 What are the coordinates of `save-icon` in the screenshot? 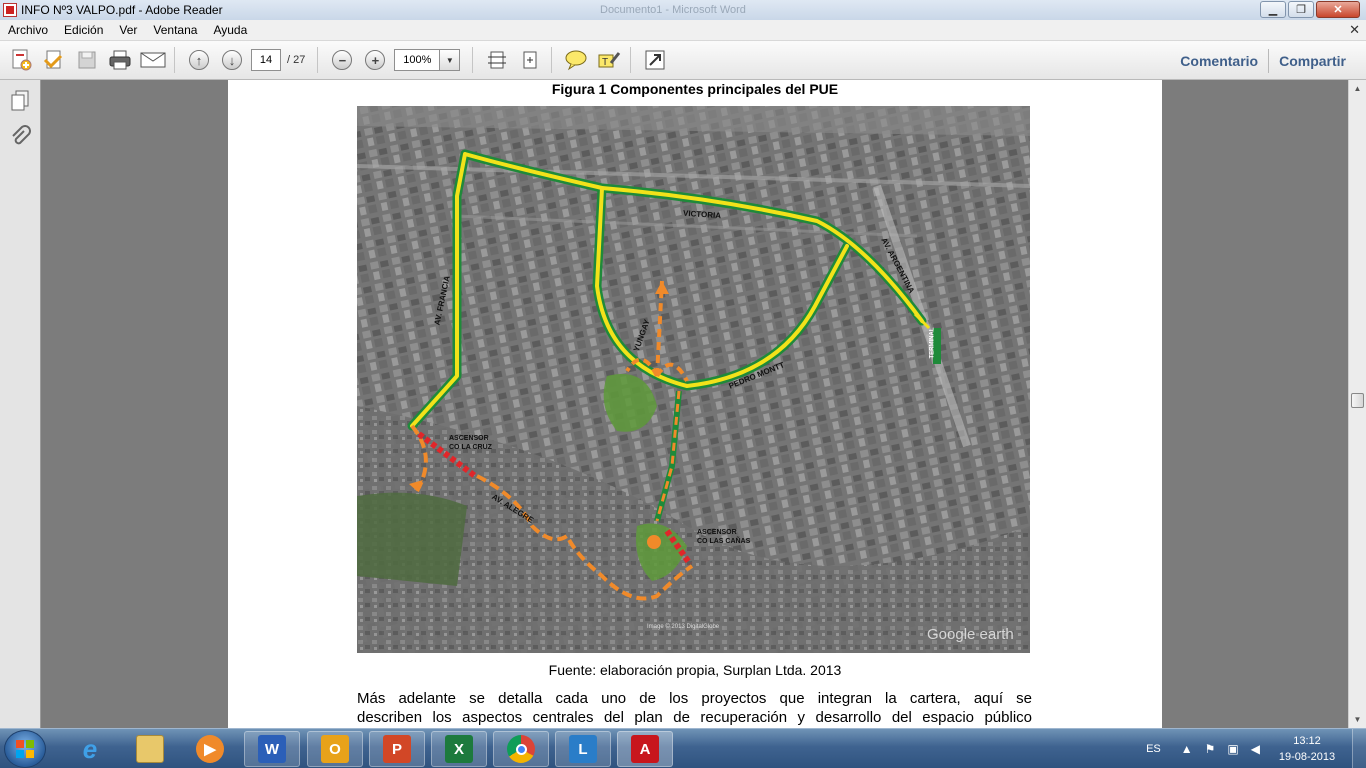 It's located at (87, 60).